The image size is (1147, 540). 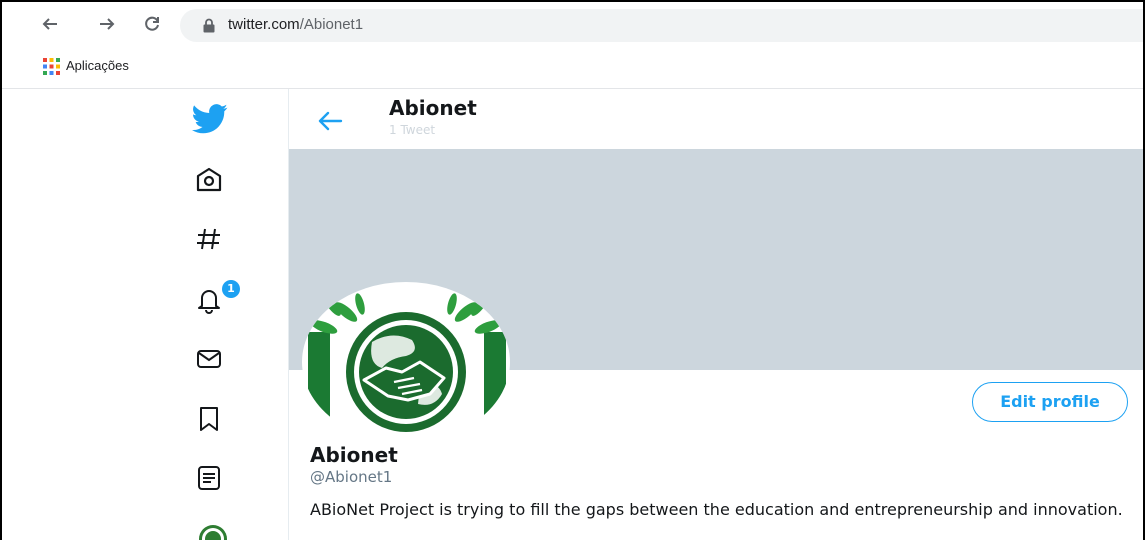 I want to click on bell-icon, so click(x=209, y=299).